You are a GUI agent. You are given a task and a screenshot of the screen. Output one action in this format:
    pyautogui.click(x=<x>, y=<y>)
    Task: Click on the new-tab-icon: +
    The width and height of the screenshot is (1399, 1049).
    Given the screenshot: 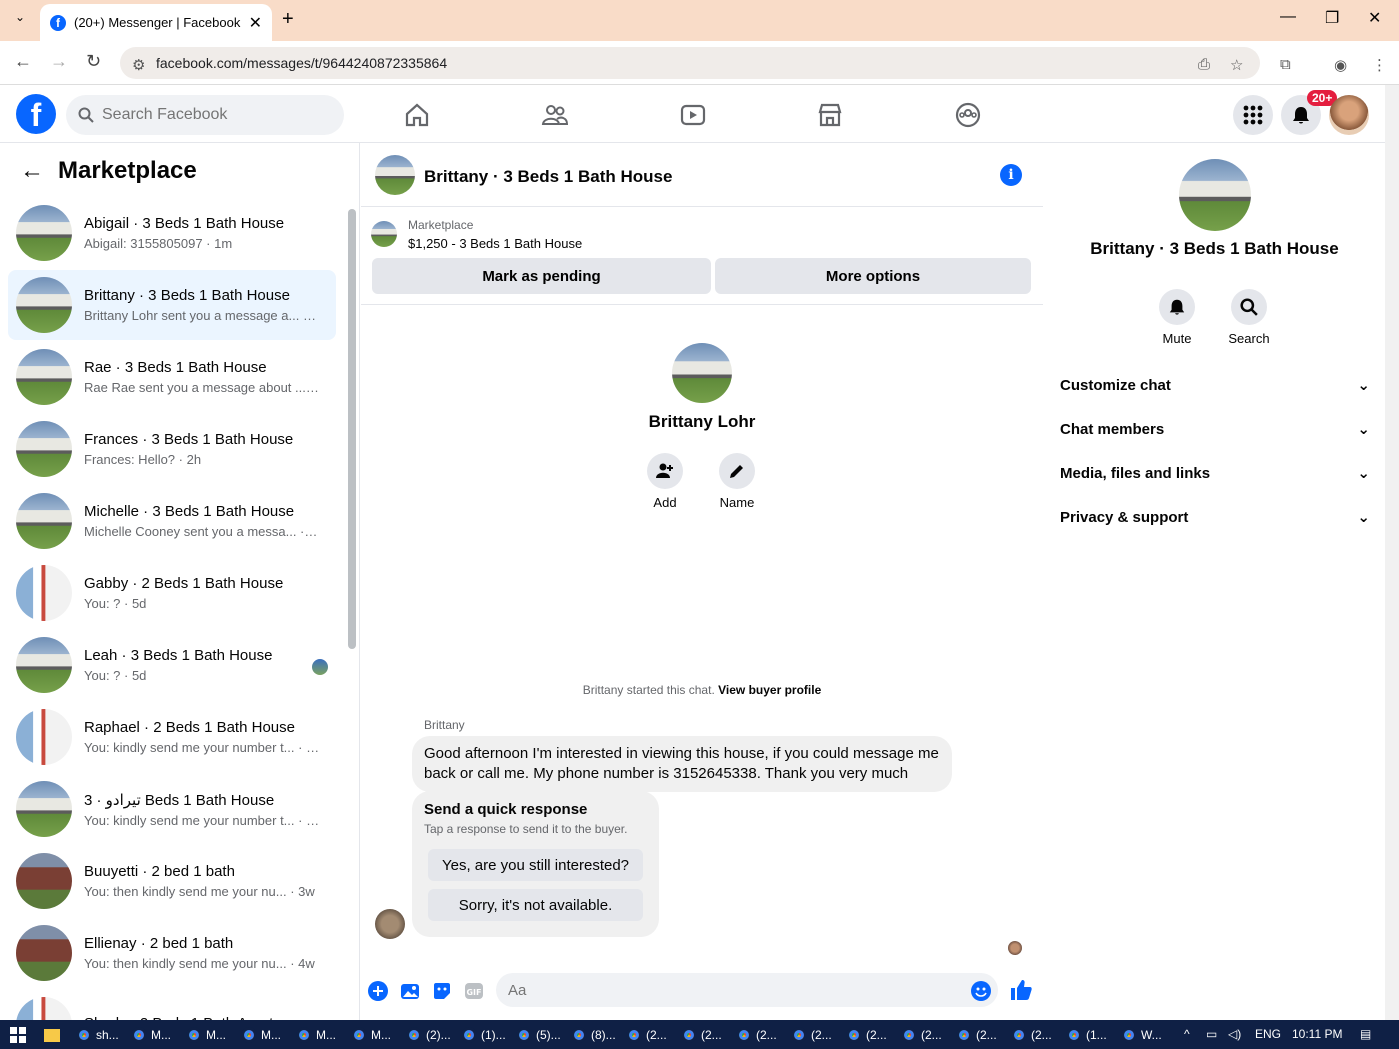 What is the action you would take?
    pyautogui.click(x=288, y=19)
    